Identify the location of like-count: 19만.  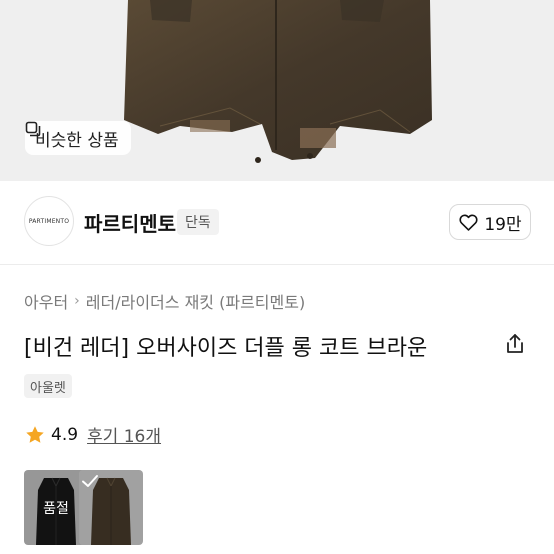
(503, 224).